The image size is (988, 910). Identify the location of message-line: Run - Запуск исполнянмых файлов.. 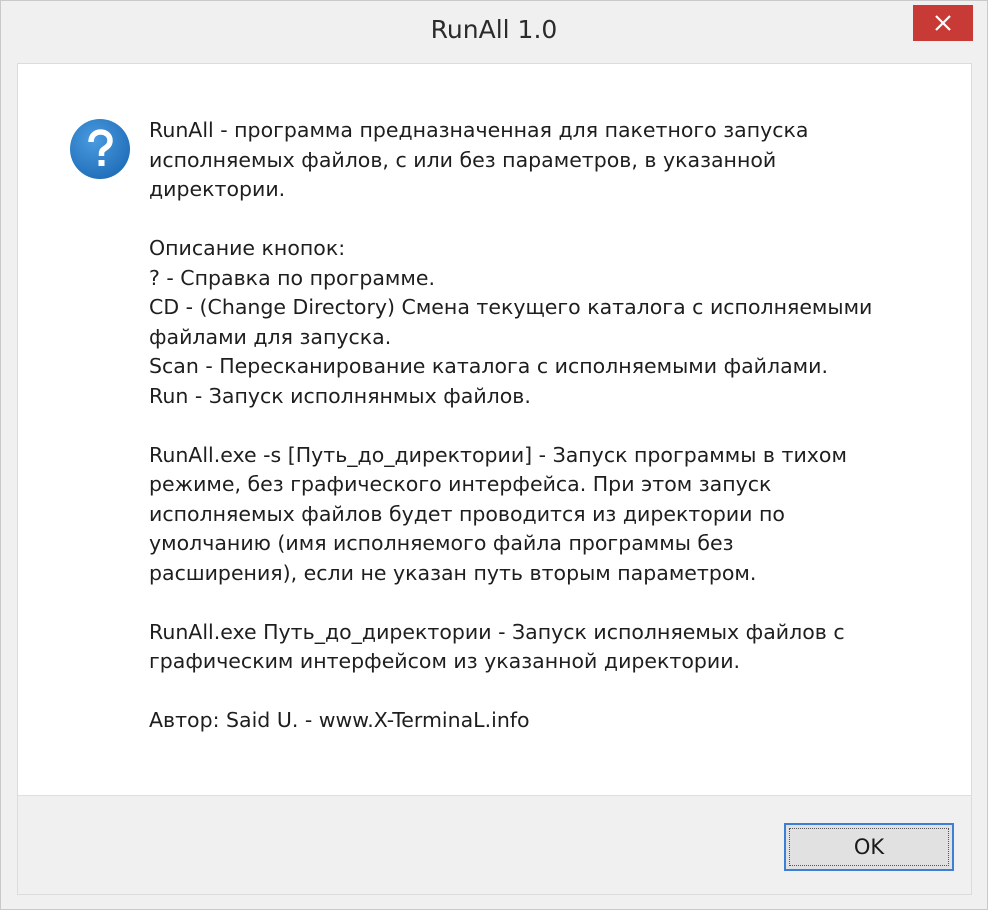
(340, 395).